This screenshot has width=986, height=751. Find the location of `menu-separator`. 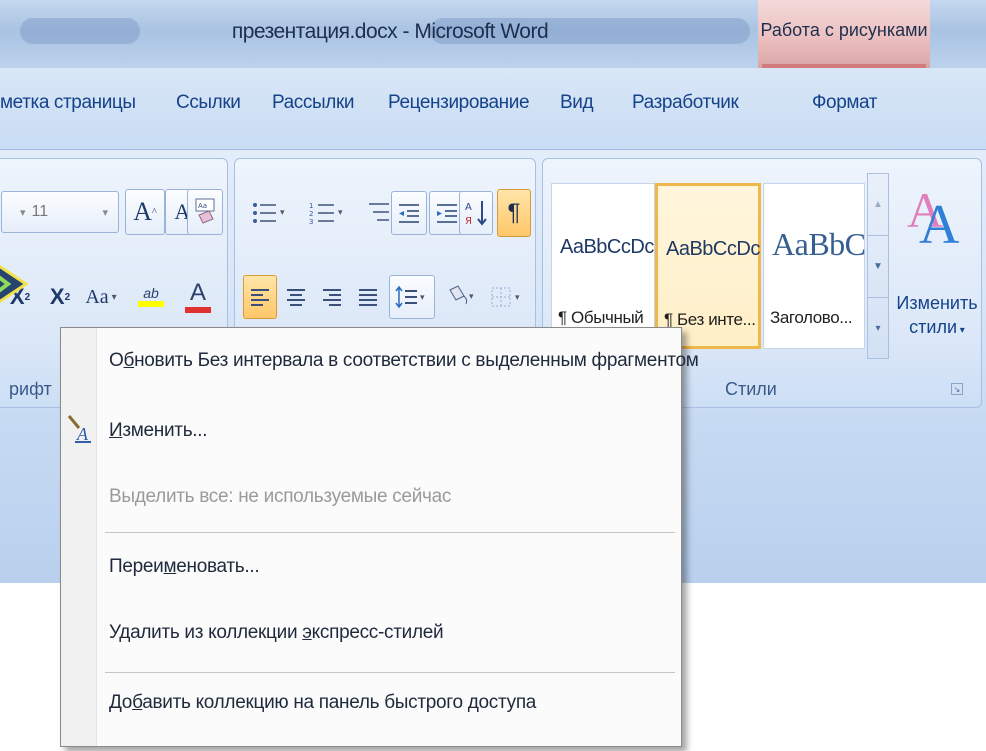

menu-separator is located at coordinates (390, 672).